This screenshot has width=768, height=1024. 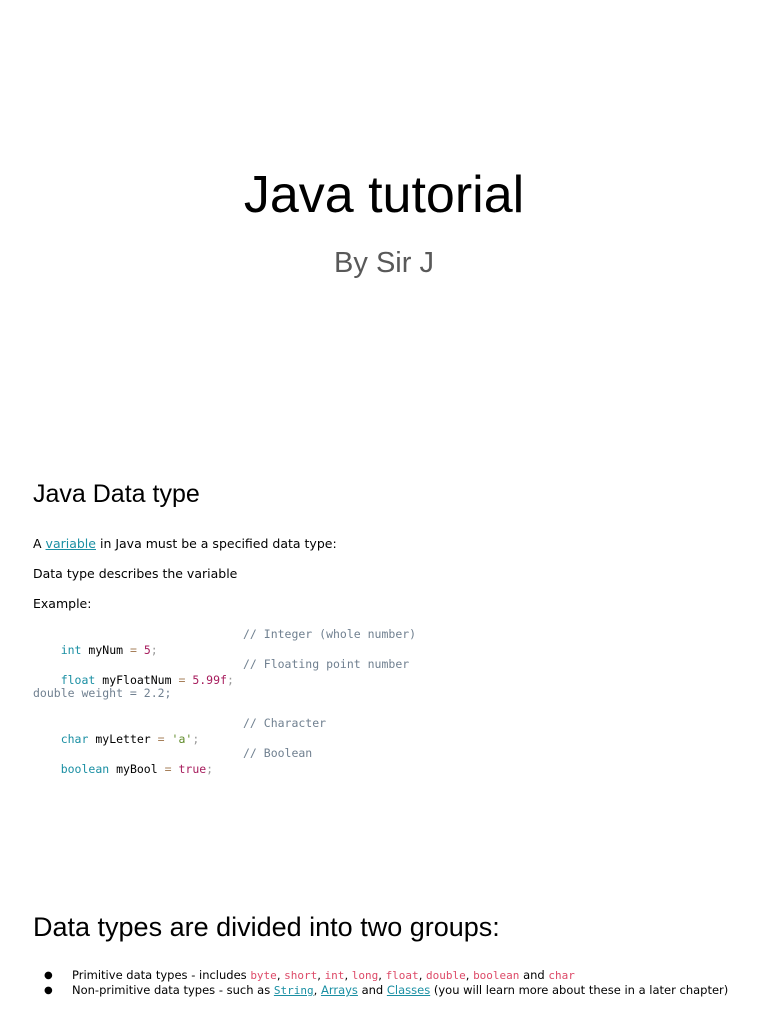 What do you see at coordinates (74, 739) in the screenshot?
I see `code-keyword: char` at bounding box center [74, 739].